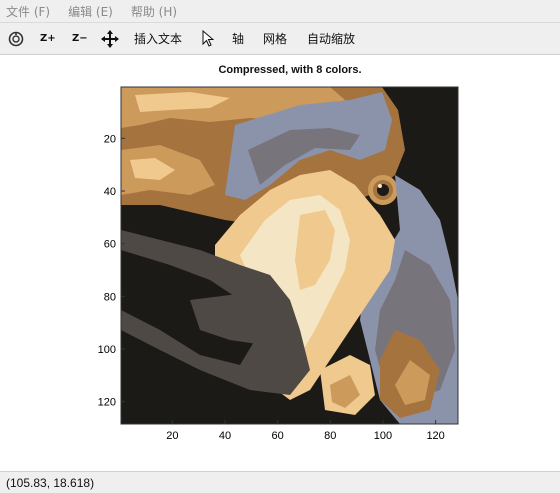 Image resolution: width=560 pixels, height=493 pixels. Describe the element at coordinates (172, 436) in the screenshot. I see `x-tick-label: 20` at that location.